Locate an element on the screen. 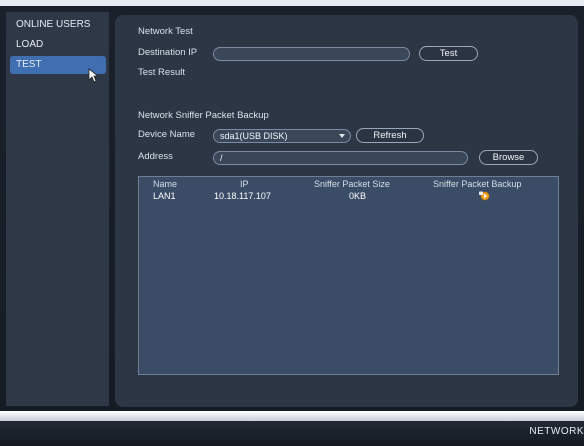 This screenshot has height=446, width=584. test-result-label: Test Result is located at coordinates (161, 72).